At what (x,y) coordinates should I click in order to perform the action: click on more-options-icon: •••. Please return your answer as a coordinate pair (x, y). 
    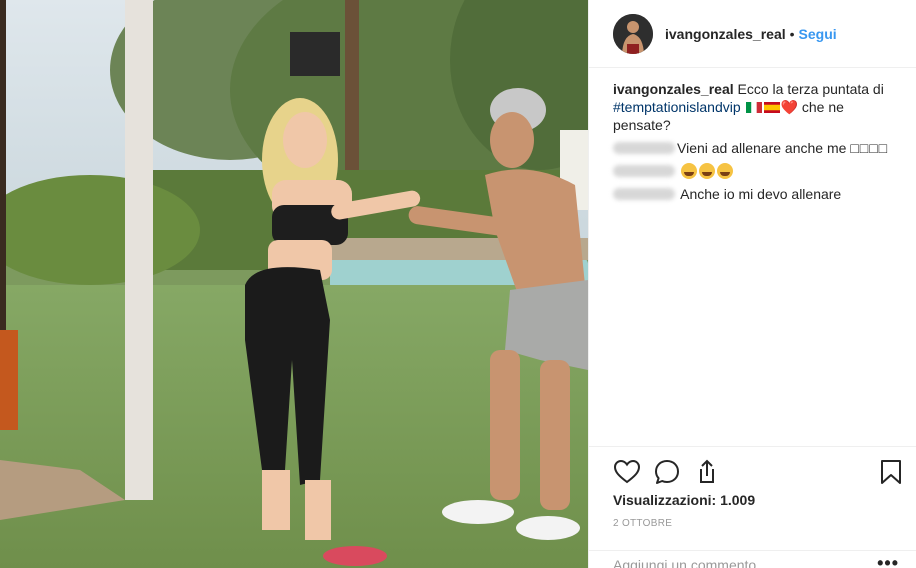
    Looking at the image, I should click on (888, 560).